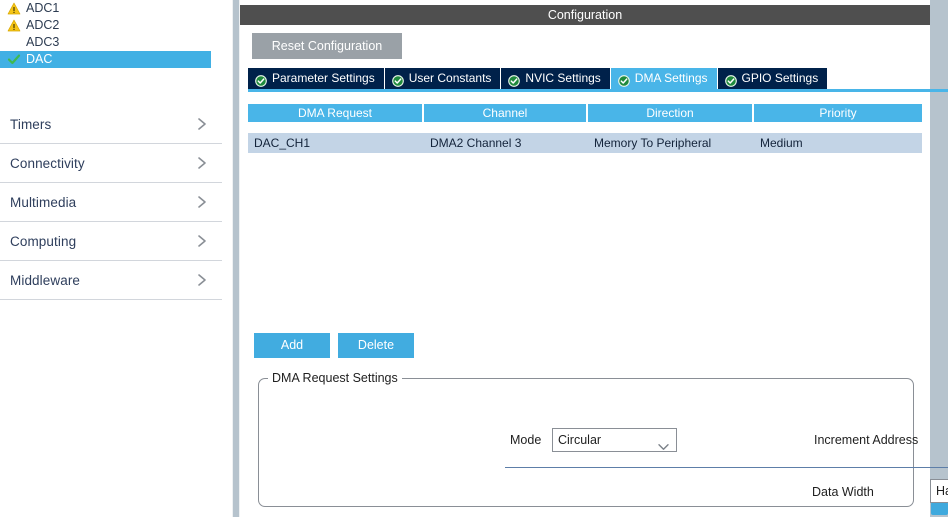  I want to click on column-label-peripheral: Peripheral, so click(937, 403).